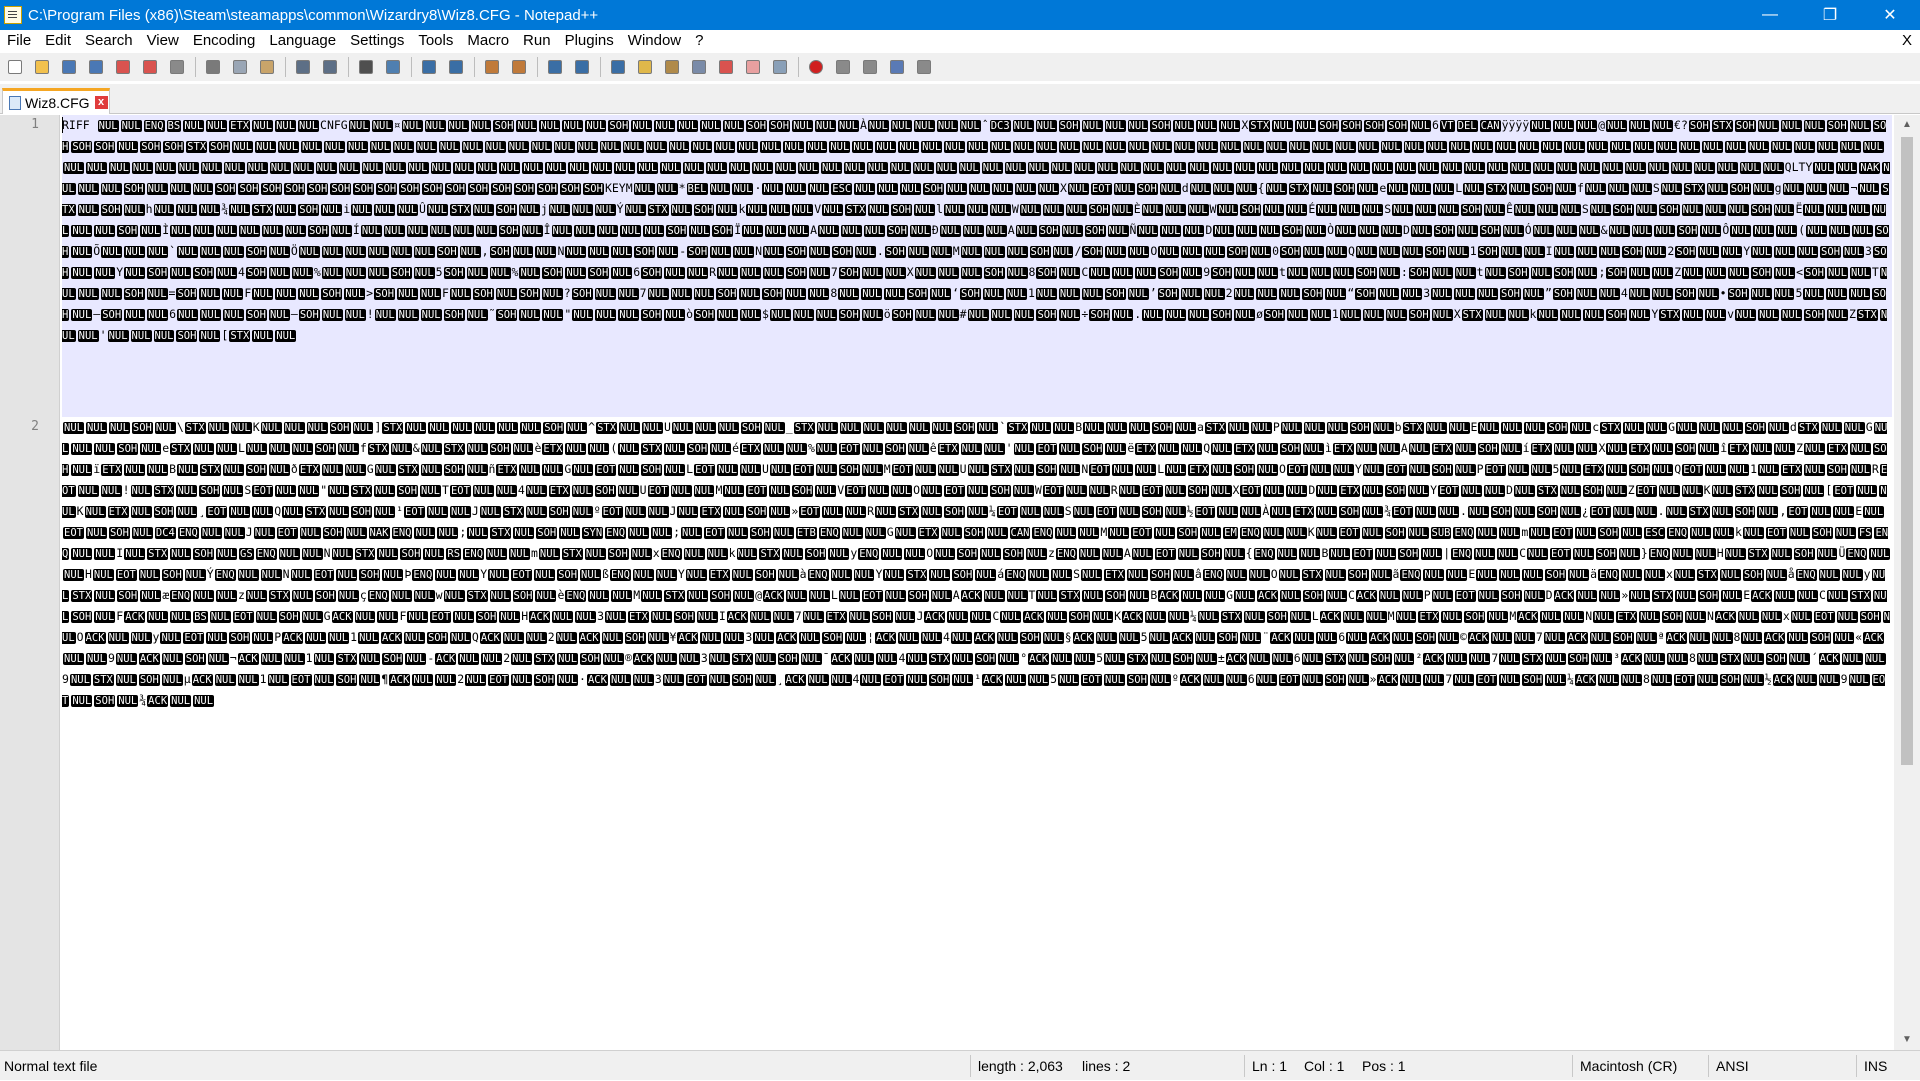  Describe the element at coordinates (240, 67) in the screenshot. I see `copy-button` at that location.